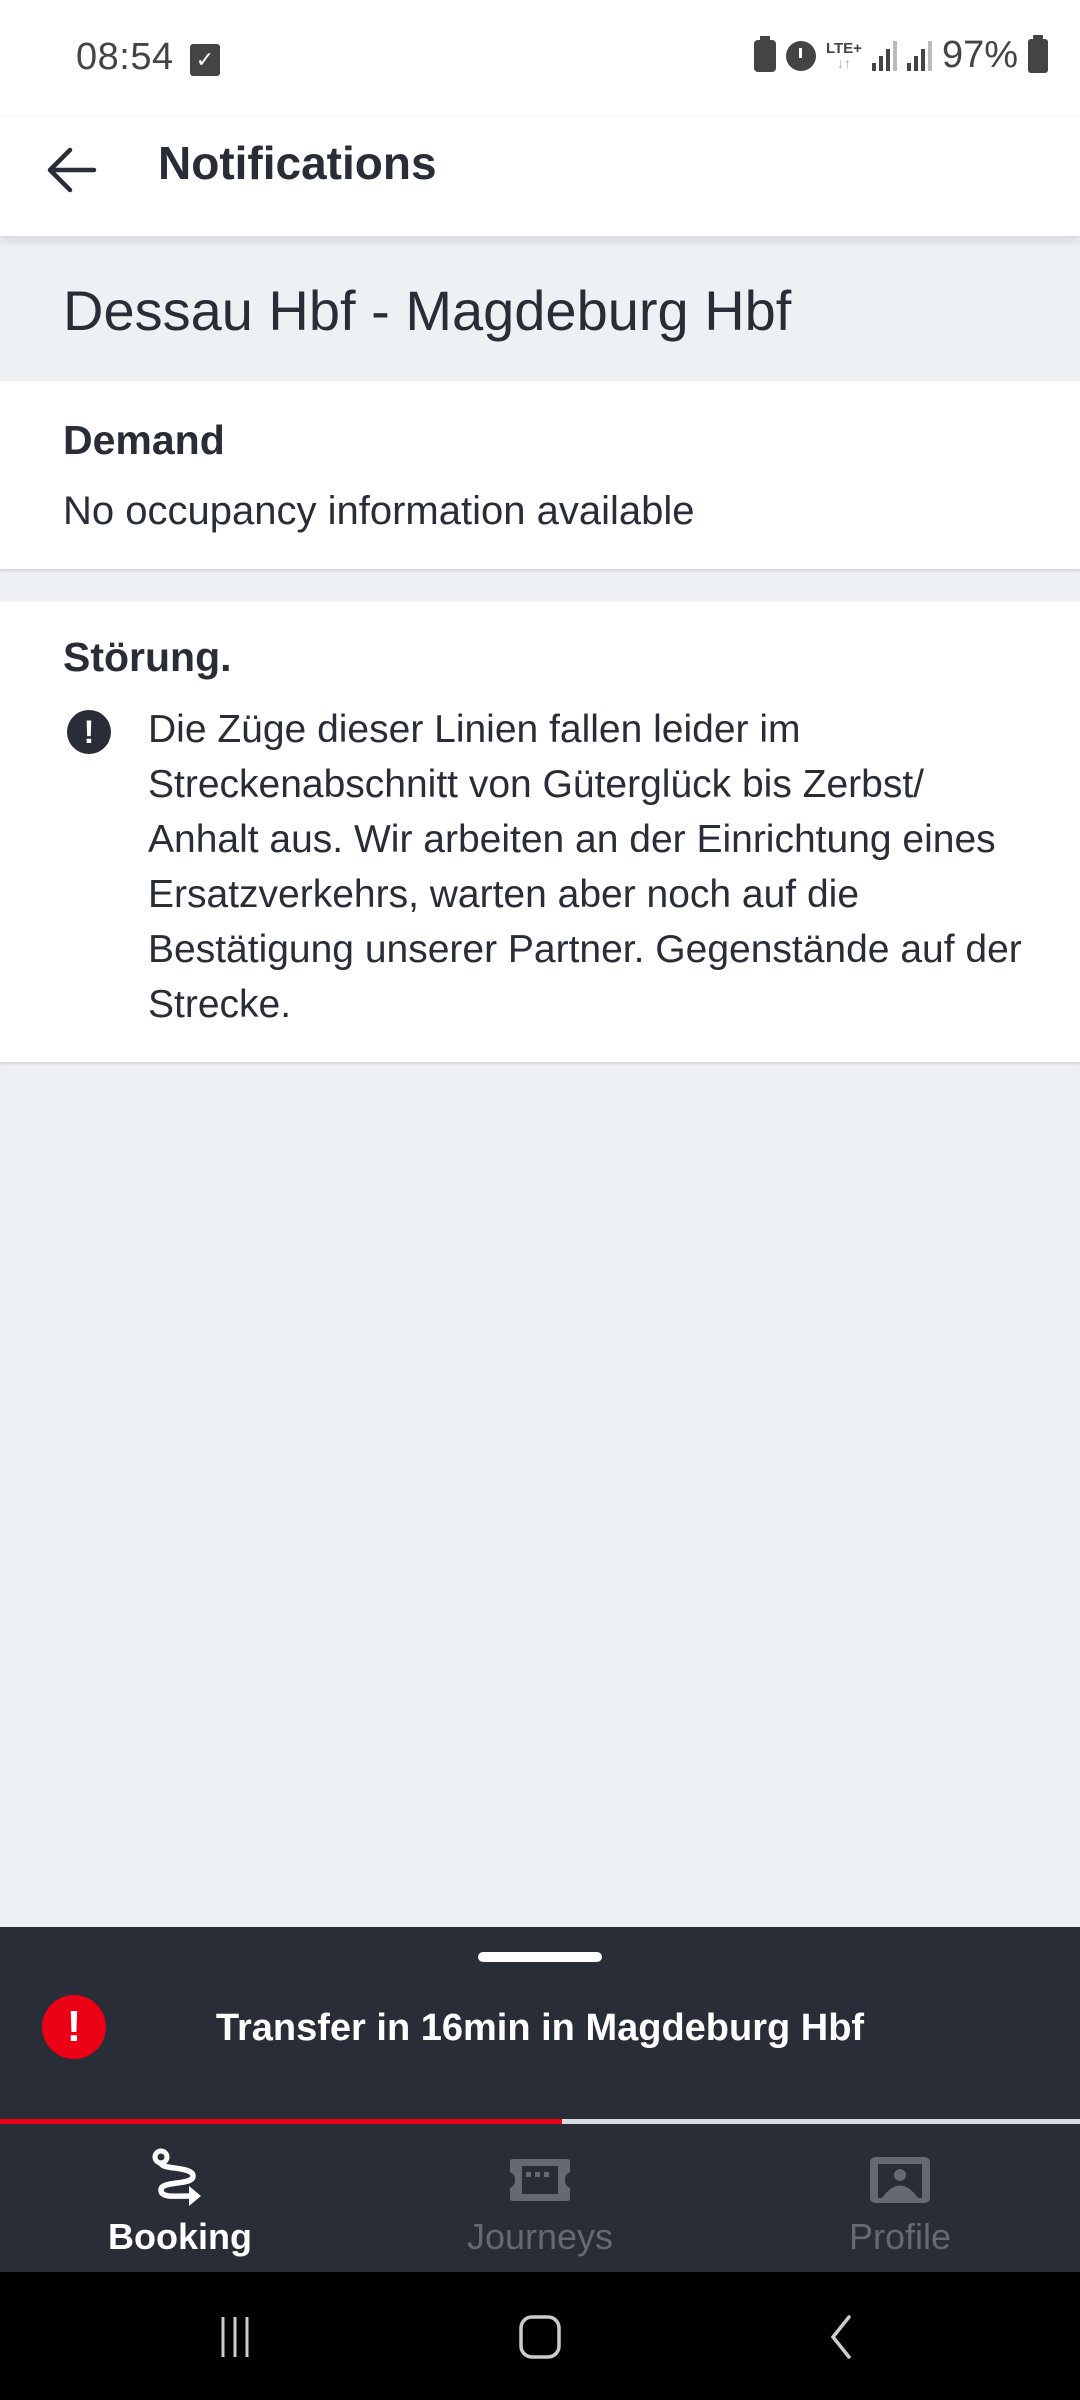  What do you see at coordinates (297, 163) in the screenshot?
I see `page-title: Notifications` at bounding box center [297, 163].